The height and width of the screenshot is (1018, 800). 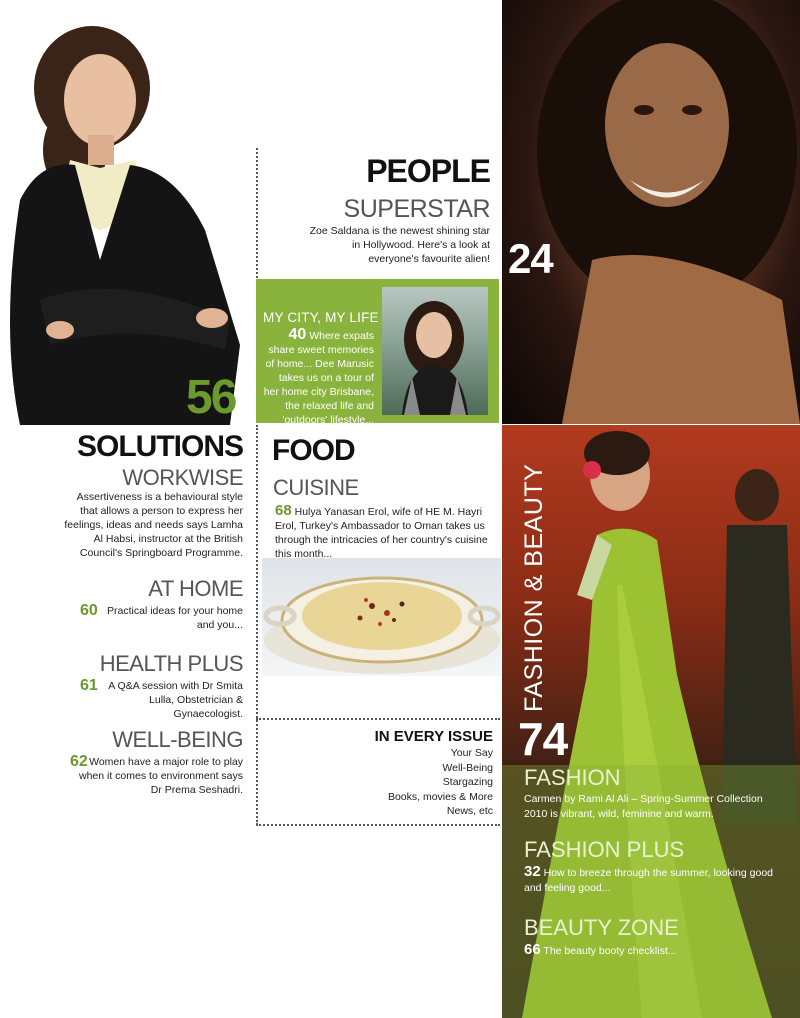 I want to click on divider-vertical-top, so click(x=257, y=213).